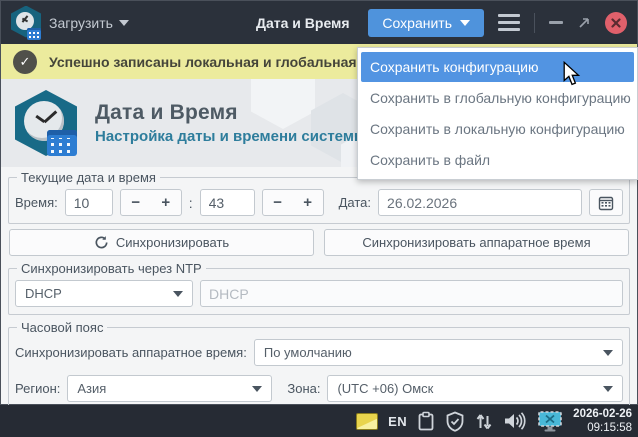 Image resolution: width=638 pixels, height=437 pixels. Describe the element at coordinates (515, 421) in the screenshot. I see `volume-icon` at that location.